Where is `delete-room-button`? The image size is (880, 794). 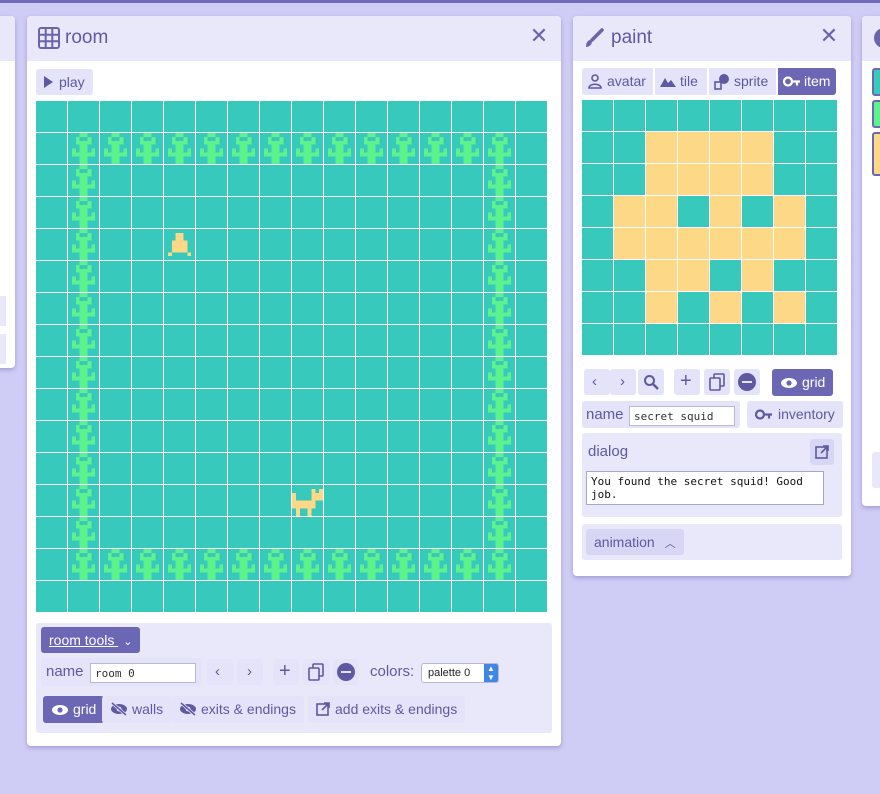
delete-room-button is located at coordinates (346, 672).